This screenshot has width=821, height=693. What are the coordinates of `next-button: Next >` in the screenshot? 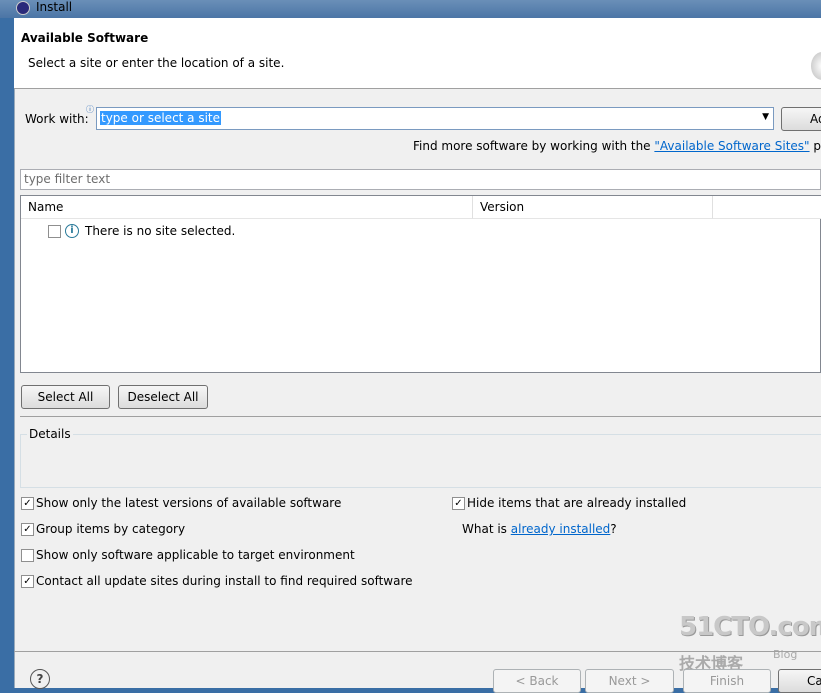 It's located at (629, 681).